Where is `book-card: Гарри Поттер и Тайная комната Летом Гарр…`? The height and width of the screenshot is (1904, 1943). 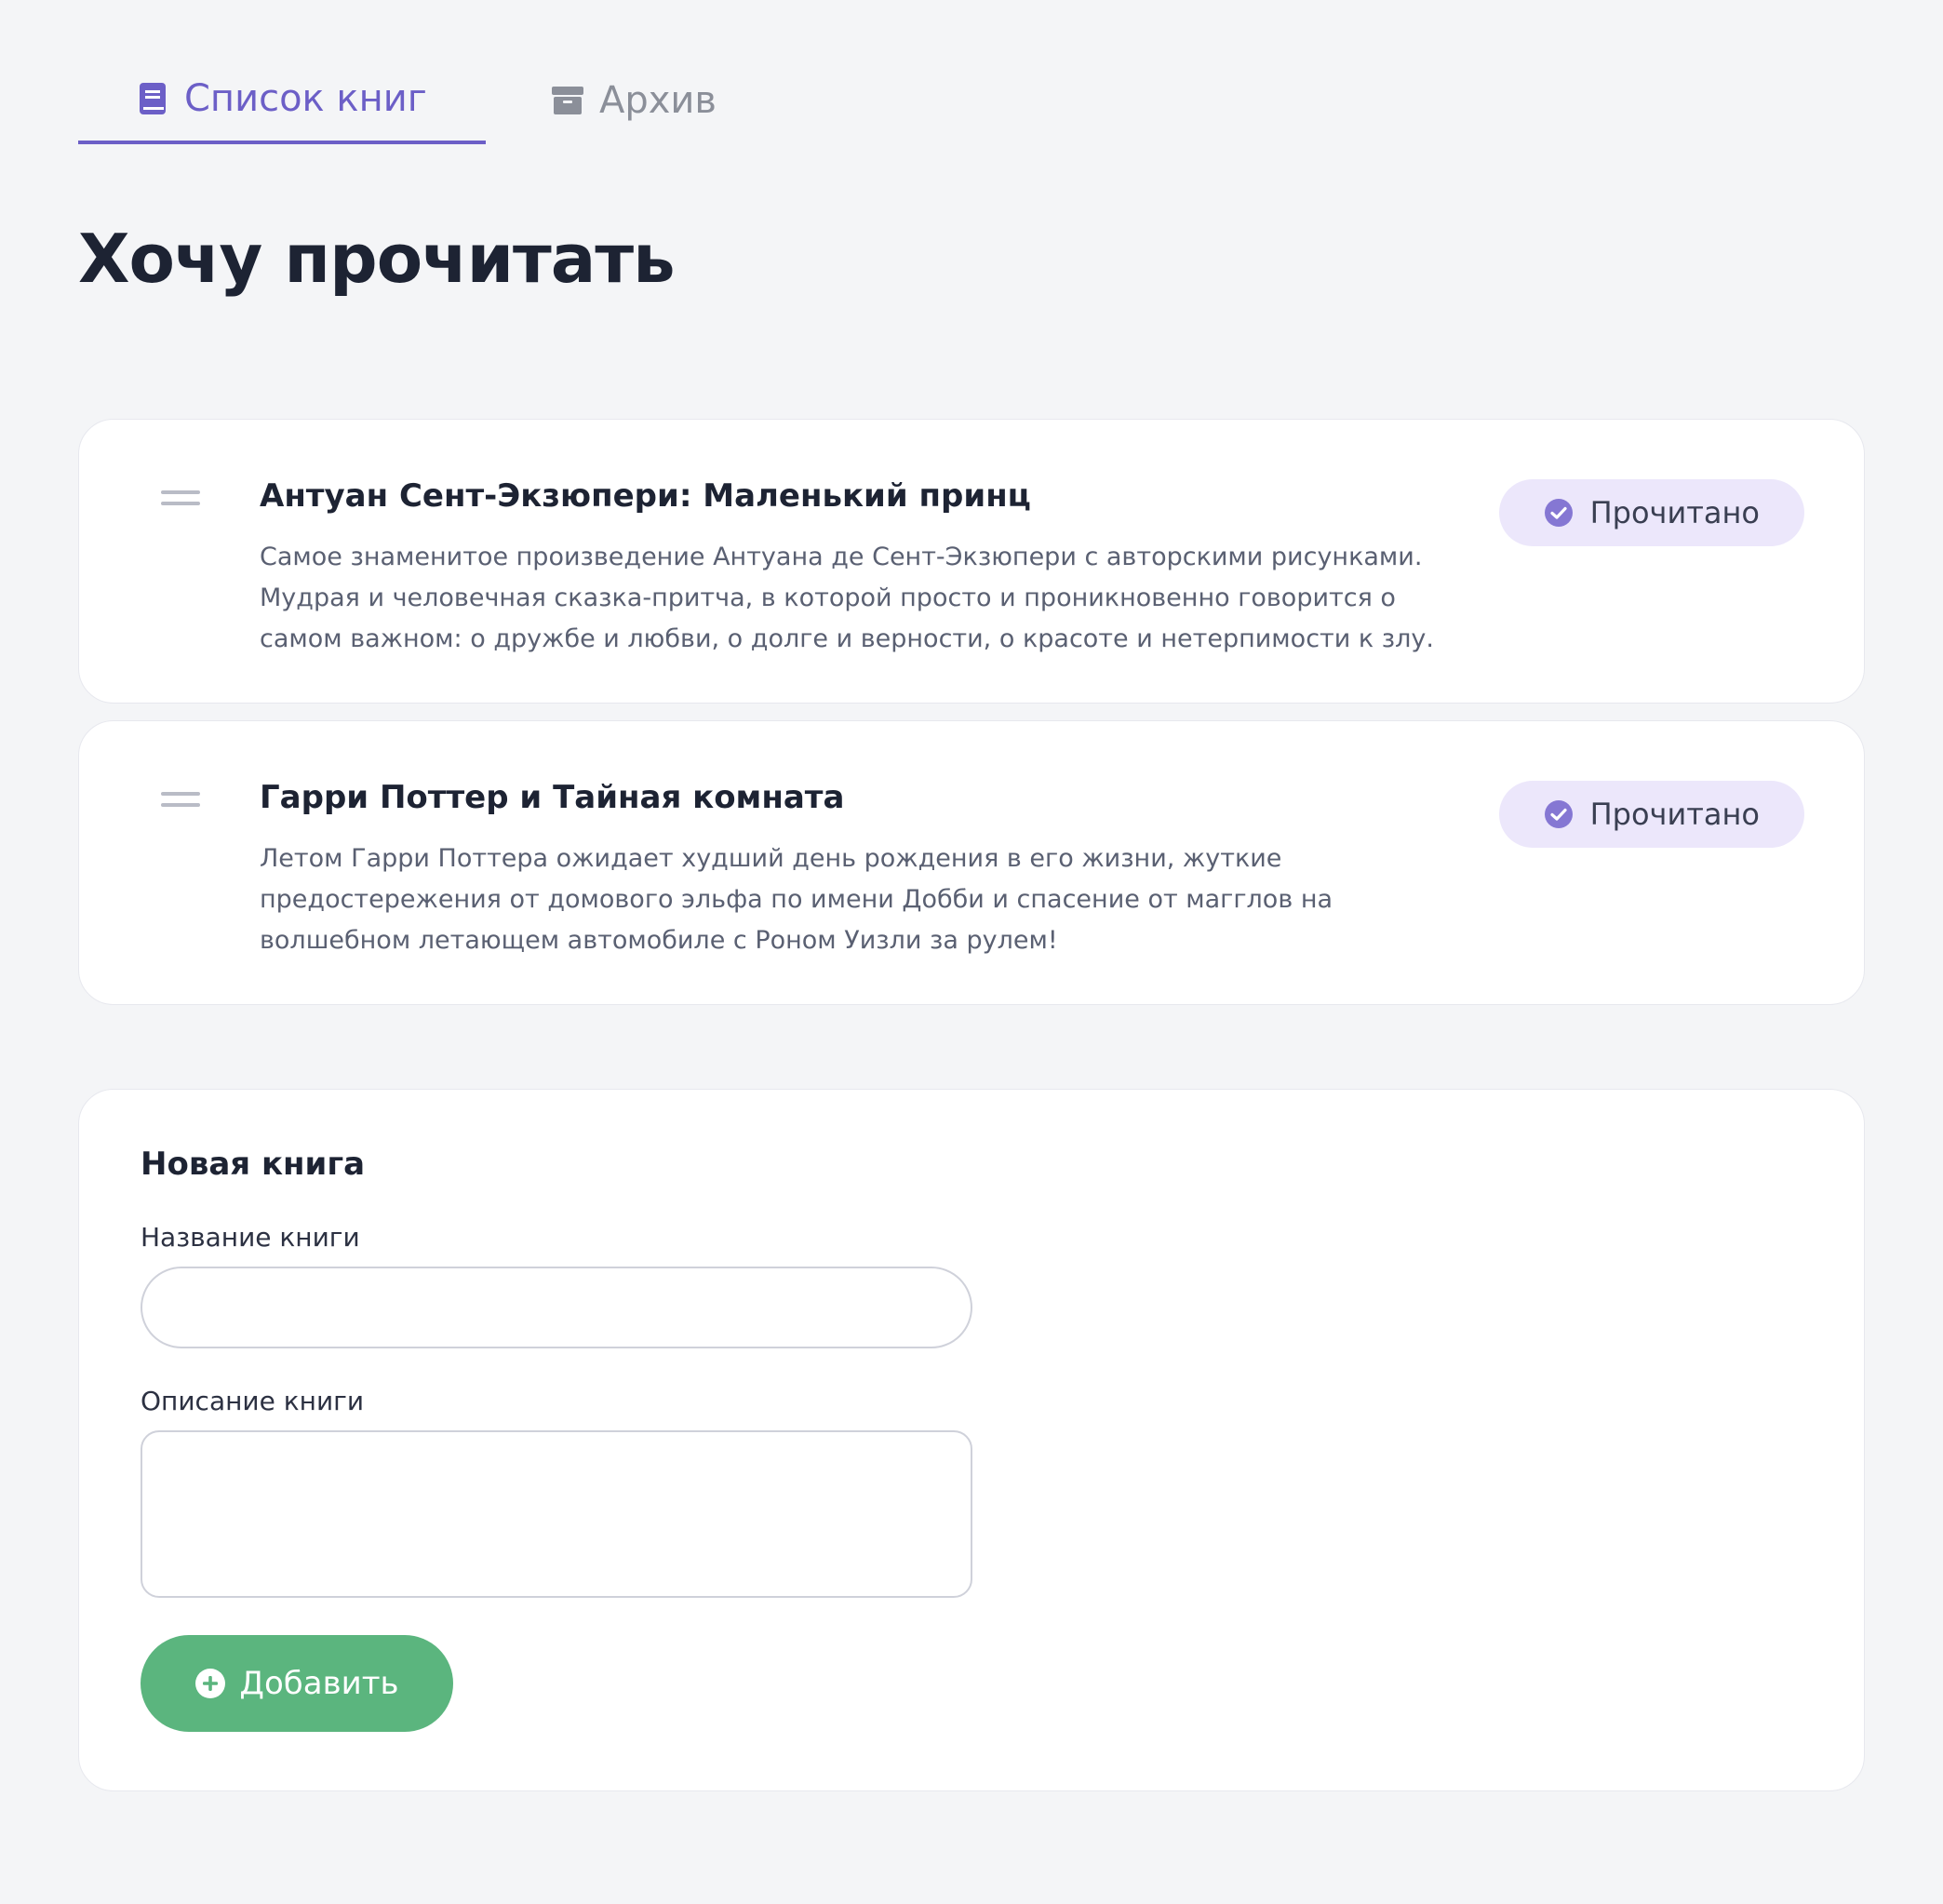
book-card: Гарри Поттер и Тайная комната Летом Гарр… is located at coordinates (971, 862).